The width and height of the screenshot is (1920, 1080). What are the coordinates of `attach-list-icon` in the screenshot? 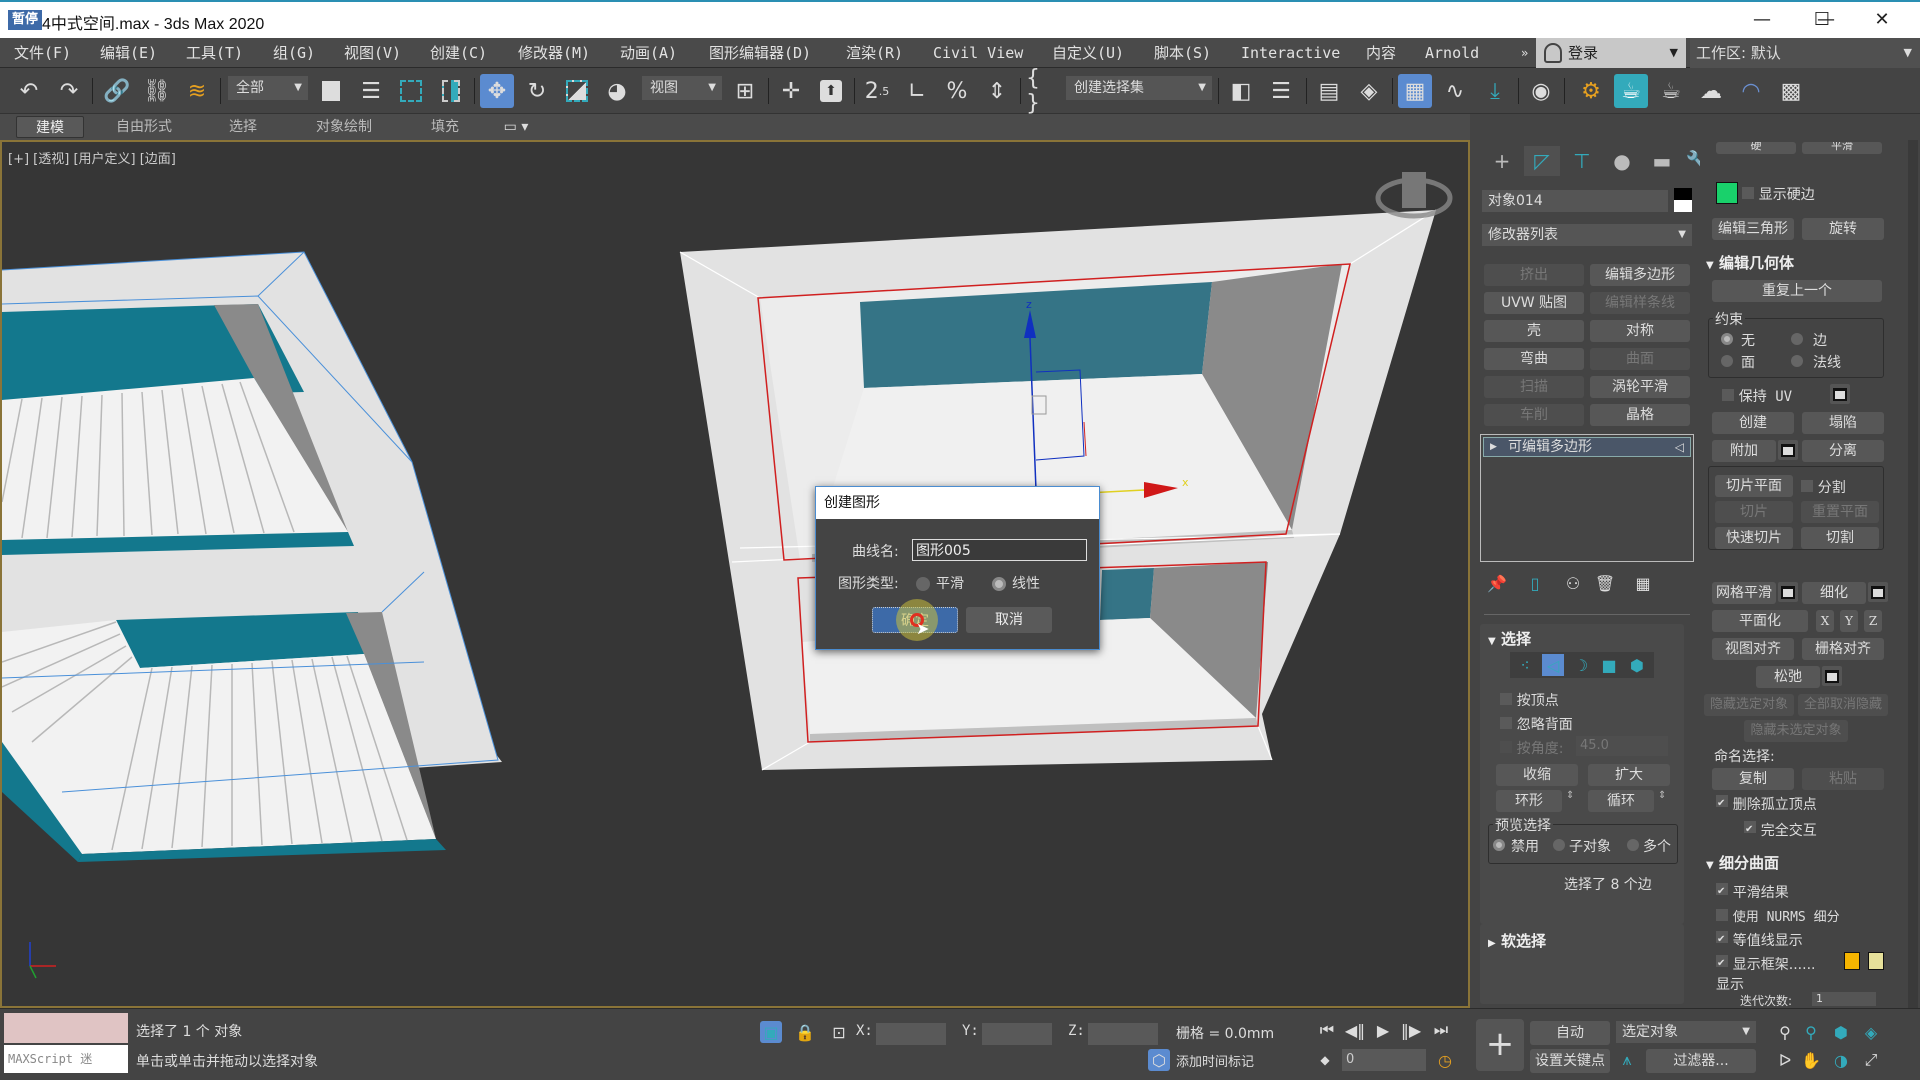 It's located at (1788, 450).